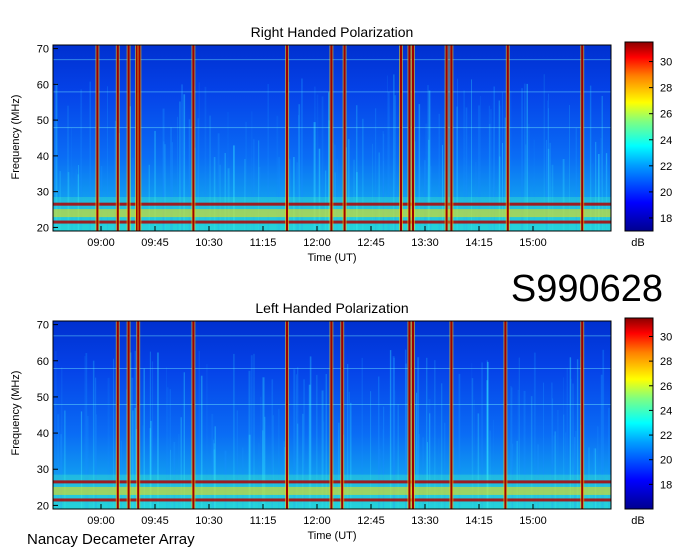 The height and width of the screenshot is (552, 680). What do you see at coordinates (111, 539) in the screenshot?
I see `footer-label: Nancay Decameter Array` at bounding box center [111, 539].